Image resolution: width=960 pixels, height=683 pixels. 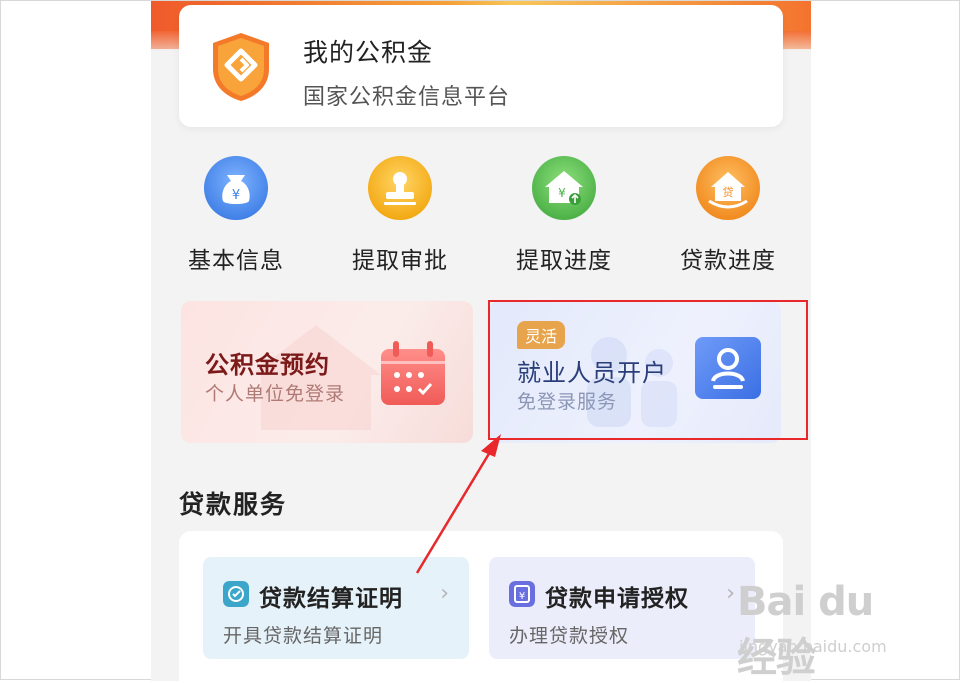 What do you see at coordinates (233, 504) in the screenshot?
I see `loan-section-title: 贷款服务` at bounding box center [233, 504].